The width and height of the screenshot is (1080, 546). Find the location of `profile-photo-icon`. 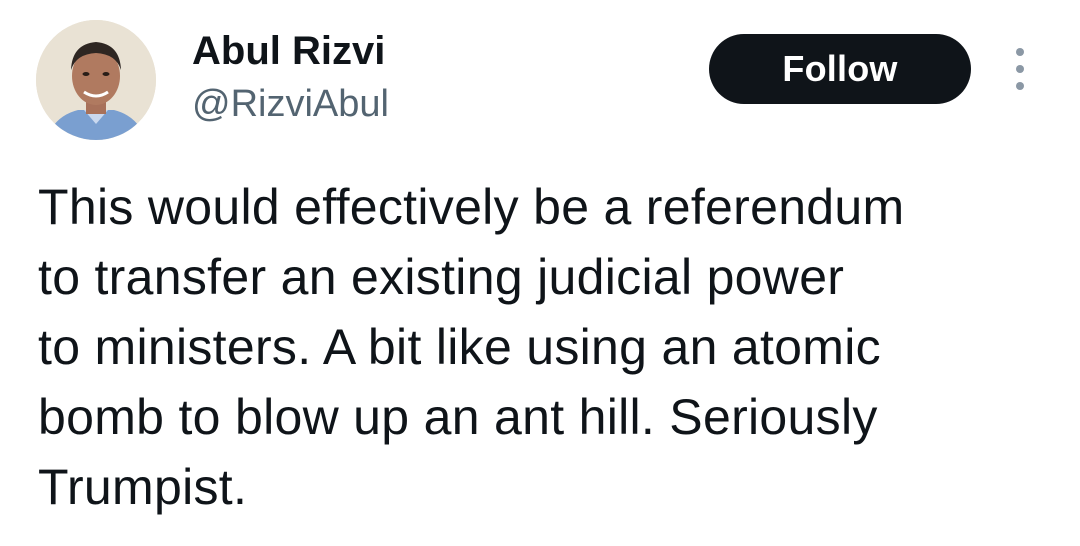

profile-photo-icon is located at coordinates (96, 80).